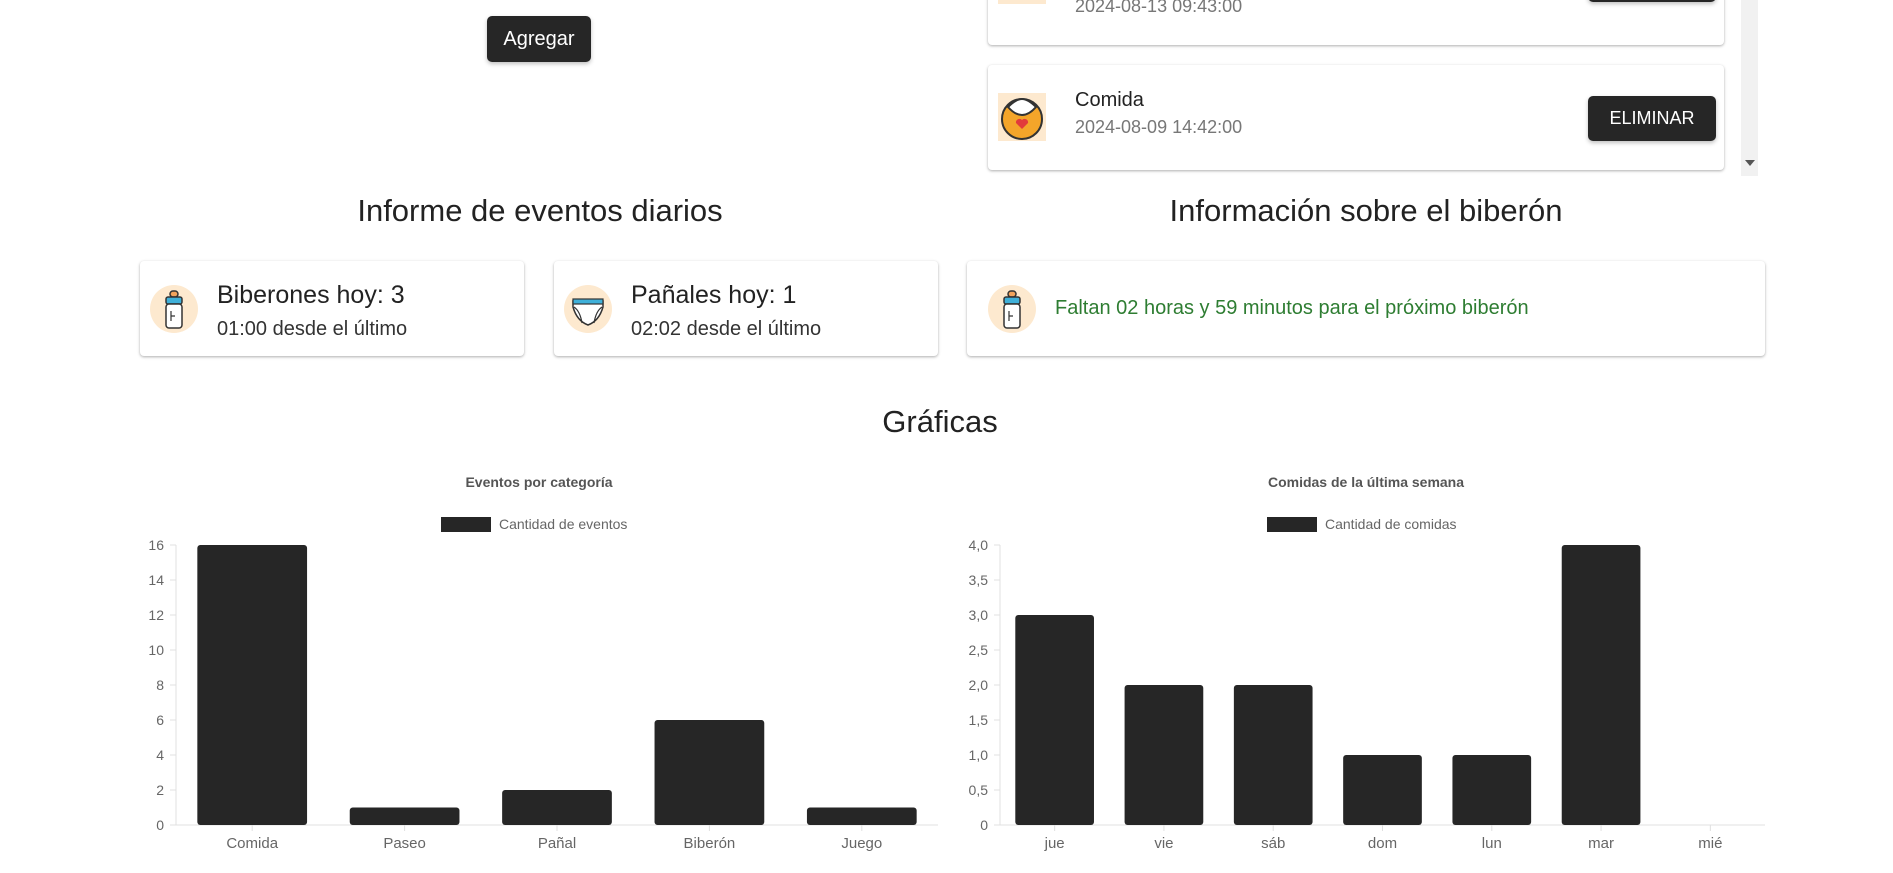 This screenshot has height=873, width=1893. Describe the element at coordinates (714, 295) in the screenshot. I see `diapers-count: Pañales hoy: 1` at that location.